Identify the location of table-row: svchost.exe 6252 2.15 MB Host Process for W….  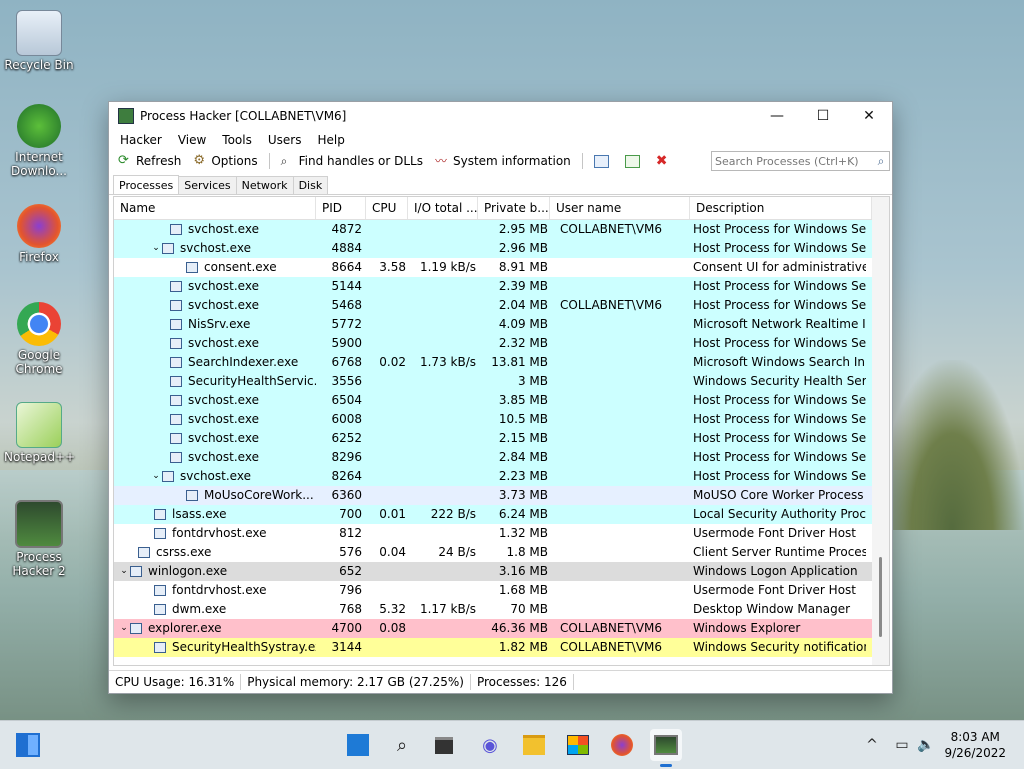
(501, 438).